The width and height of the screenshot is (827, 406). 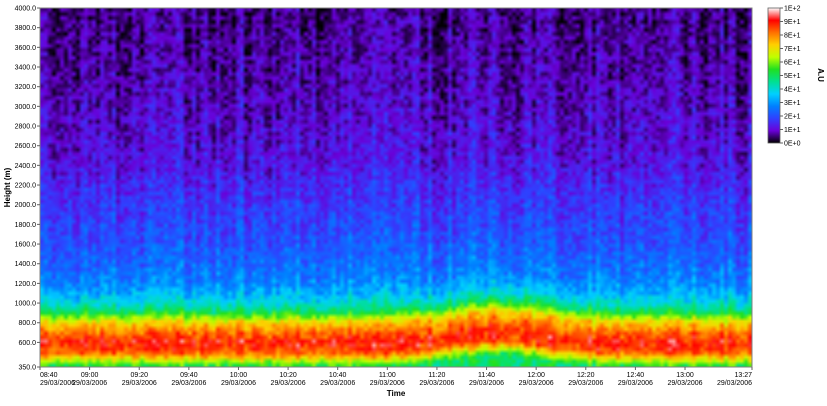 What do you see at coordinates (792, 103) in the screenshot?
I see `colorbar-tick-label: 3E+1` at bounding box center [792, 103].